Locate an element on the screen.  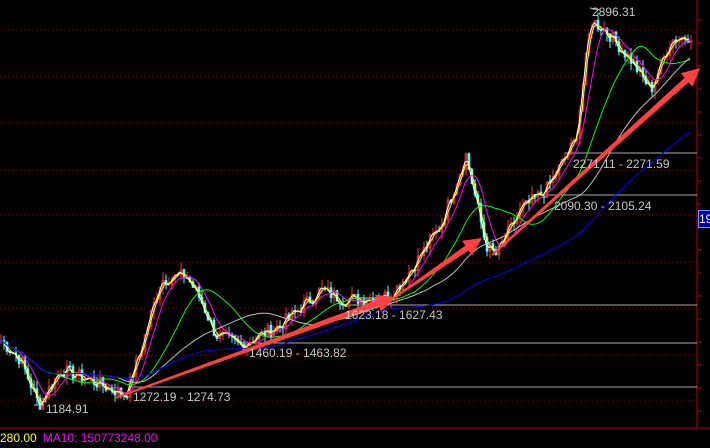
current-price-tag: 19 is located at coordinates (704, 219).